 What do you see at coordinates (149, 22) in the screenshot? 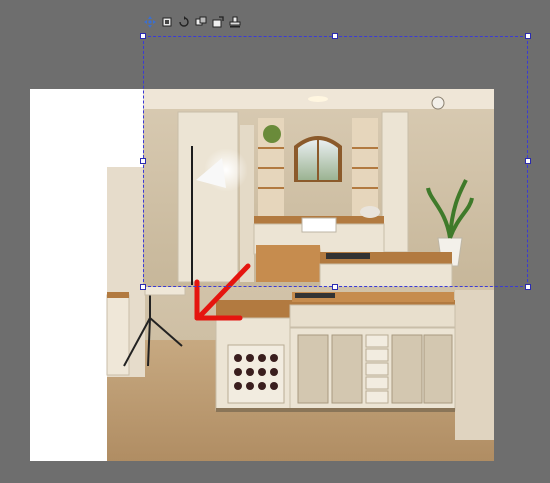
I see `move-icon` at bounding box center [149, 22].